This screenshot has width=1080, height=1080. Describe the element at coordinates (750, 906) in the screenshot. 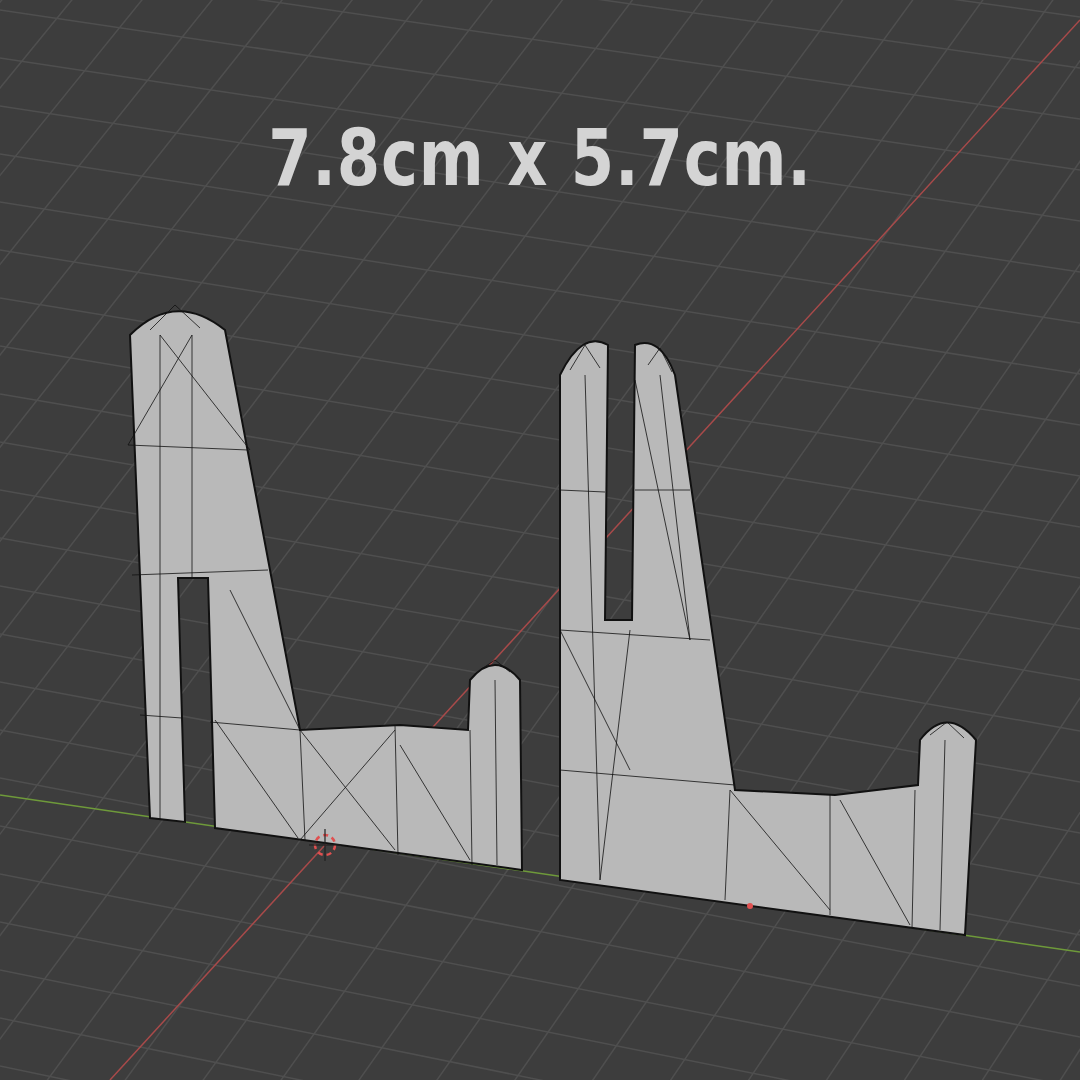

I see `origin-point-icon` at that location.